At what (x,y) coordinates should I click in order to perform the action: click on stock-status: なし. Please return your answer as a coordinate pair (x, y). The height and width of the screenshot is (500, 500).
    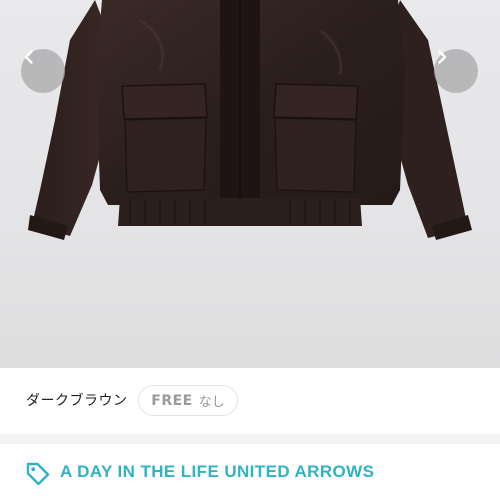
    Looking at the image, I should click on (211, 402).